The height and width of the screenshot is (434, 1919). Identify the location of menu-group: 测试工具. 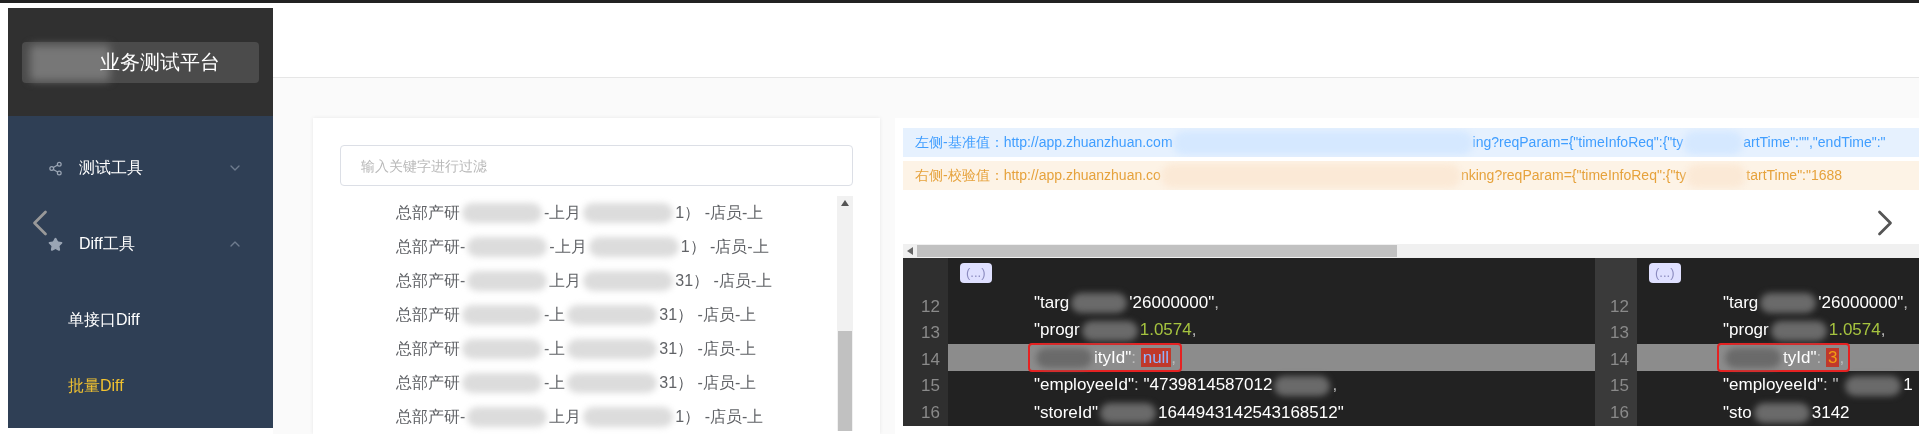
(140, 168).